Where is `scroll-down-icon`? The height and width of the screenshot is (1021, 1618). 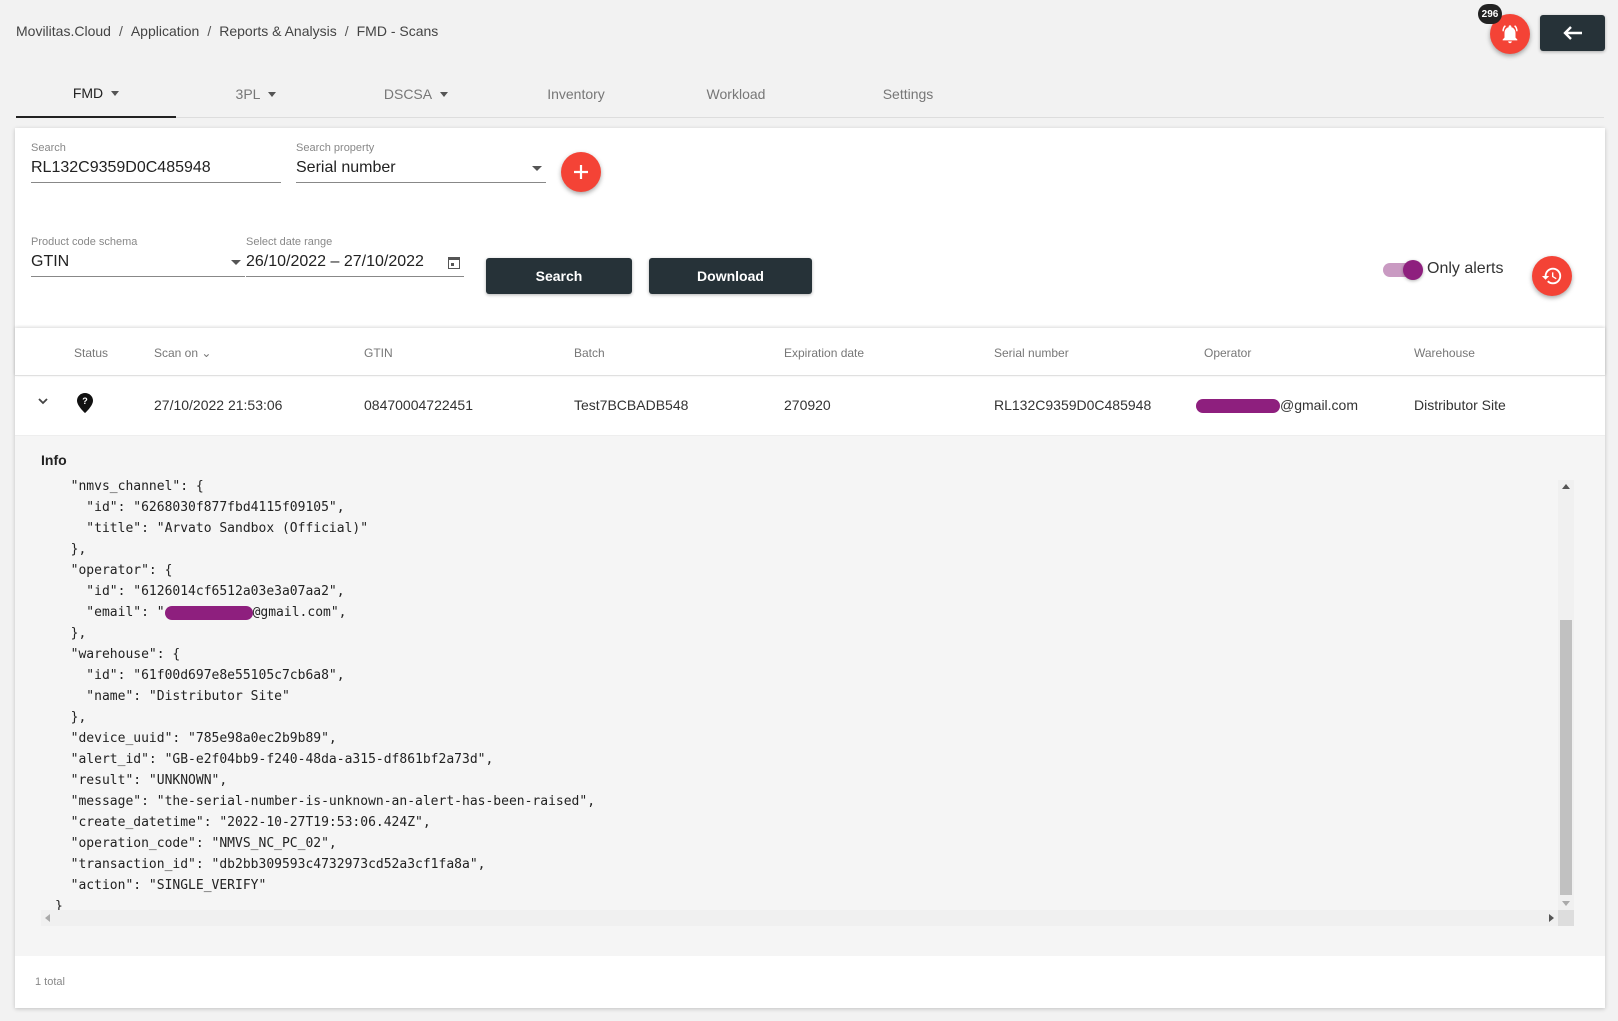 scroll-down-icon is located at coordinates (1566, 903).